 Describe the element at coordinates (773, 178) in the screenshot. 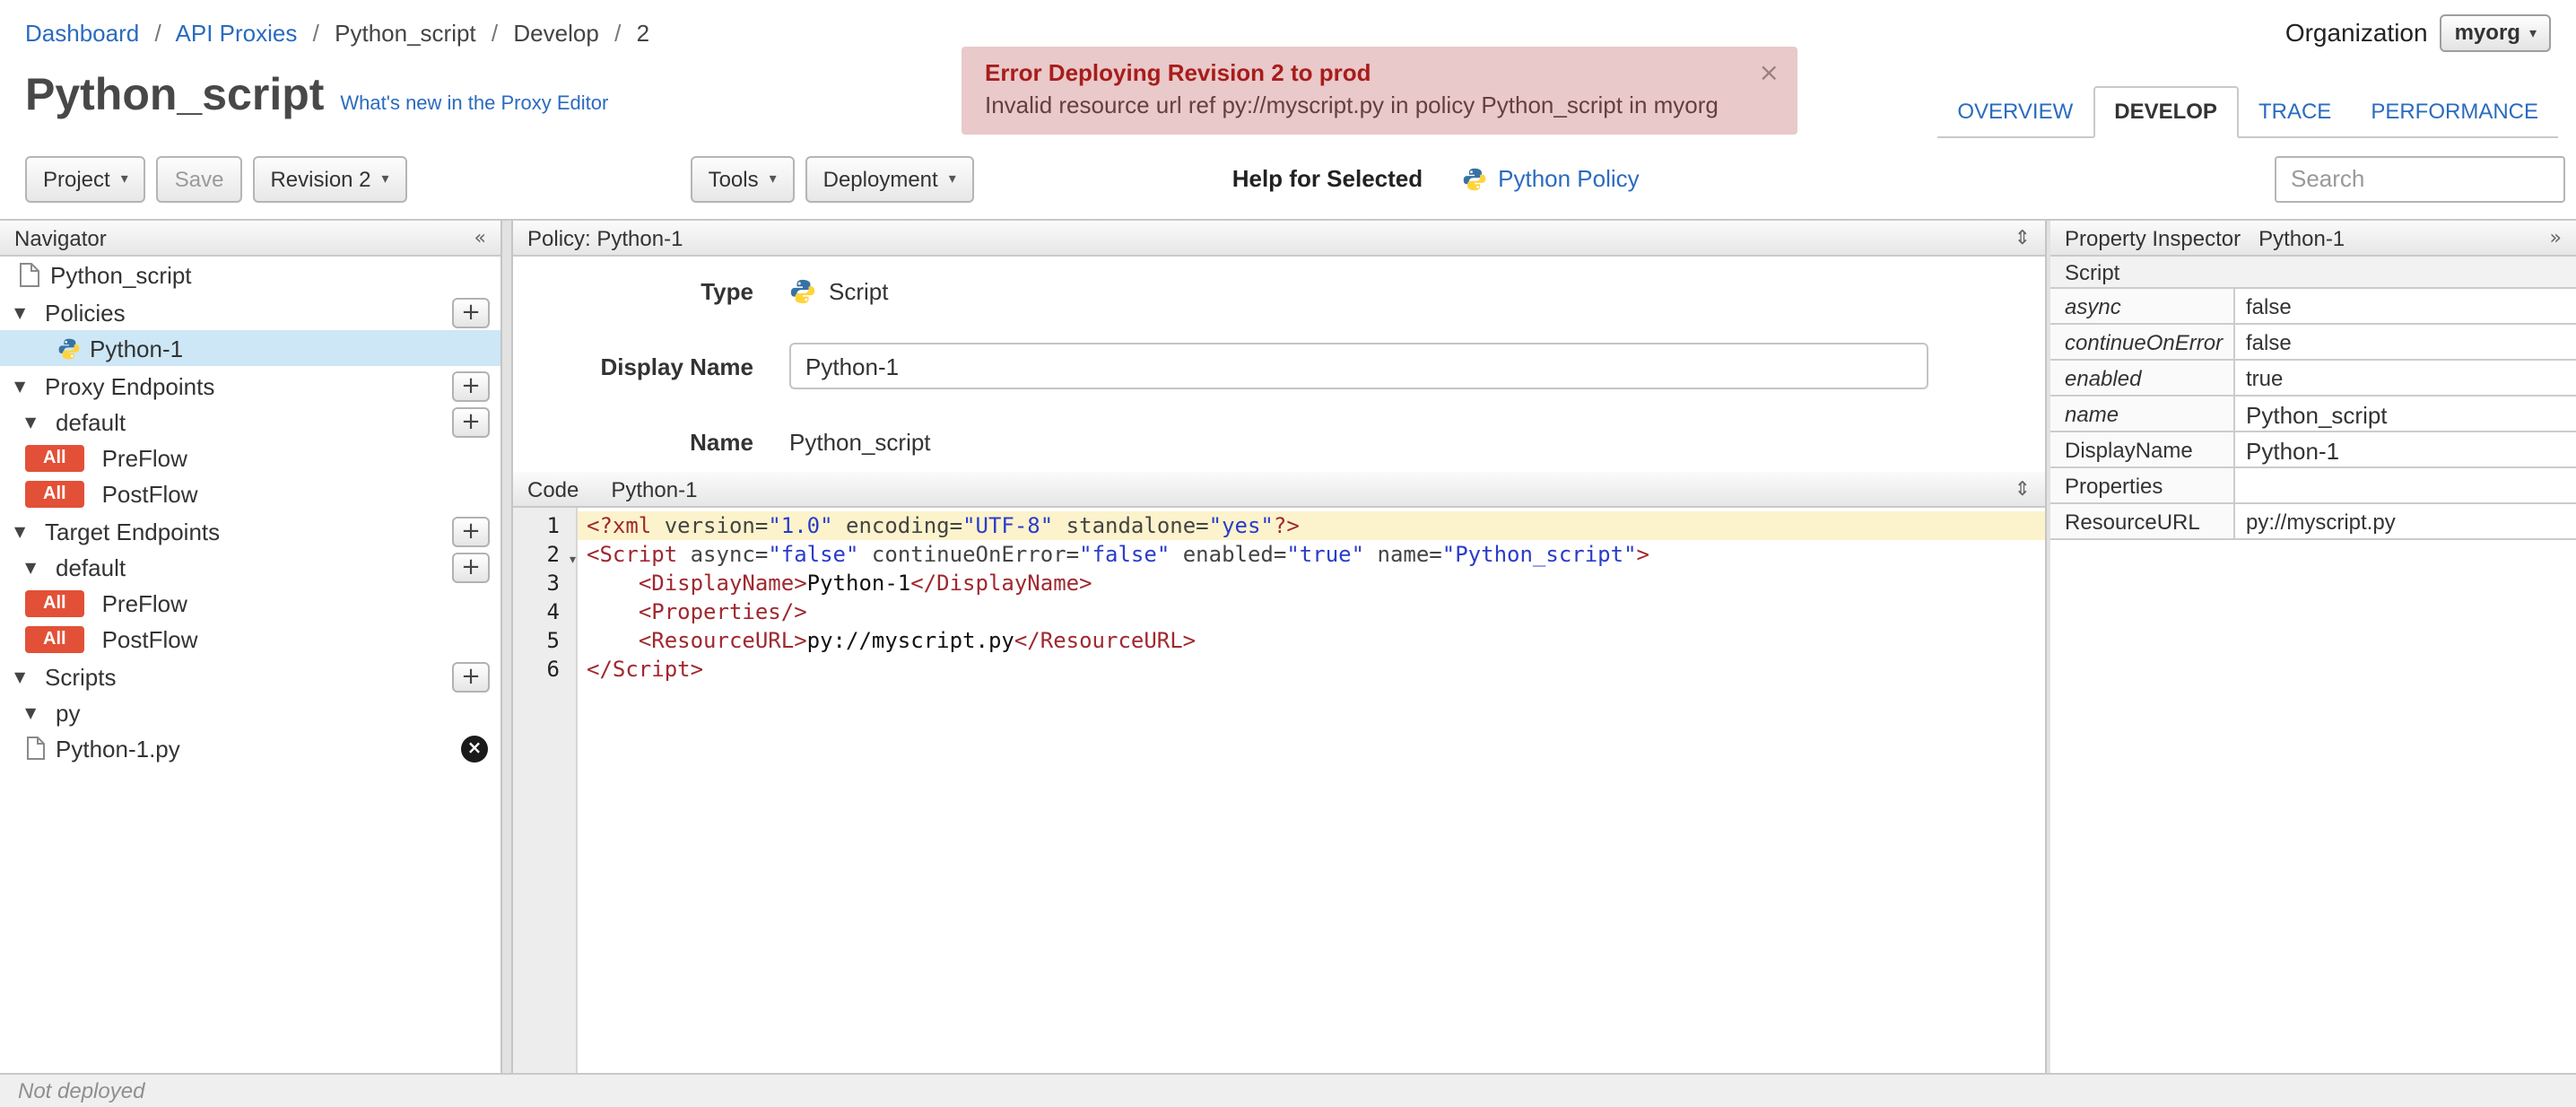

I see `caret-down-icon: ▾` at that location.